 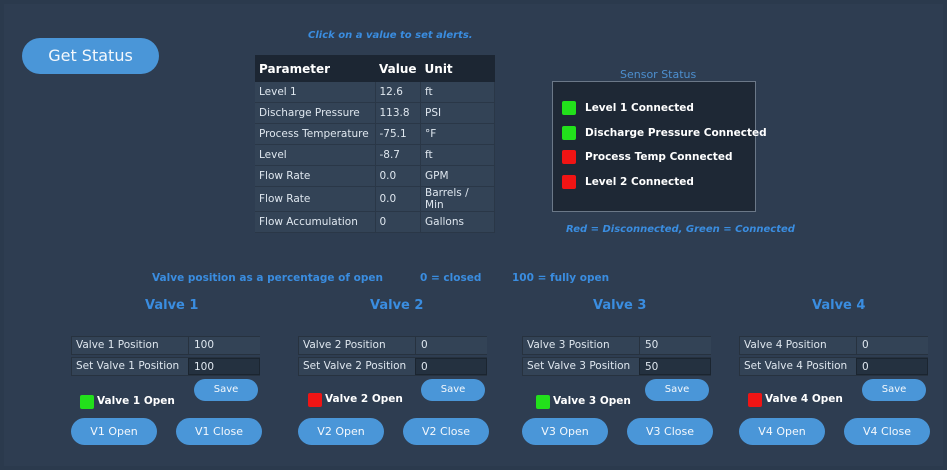 I want to click on valve-4-title: Valve 4, so click(x=839, y=305).